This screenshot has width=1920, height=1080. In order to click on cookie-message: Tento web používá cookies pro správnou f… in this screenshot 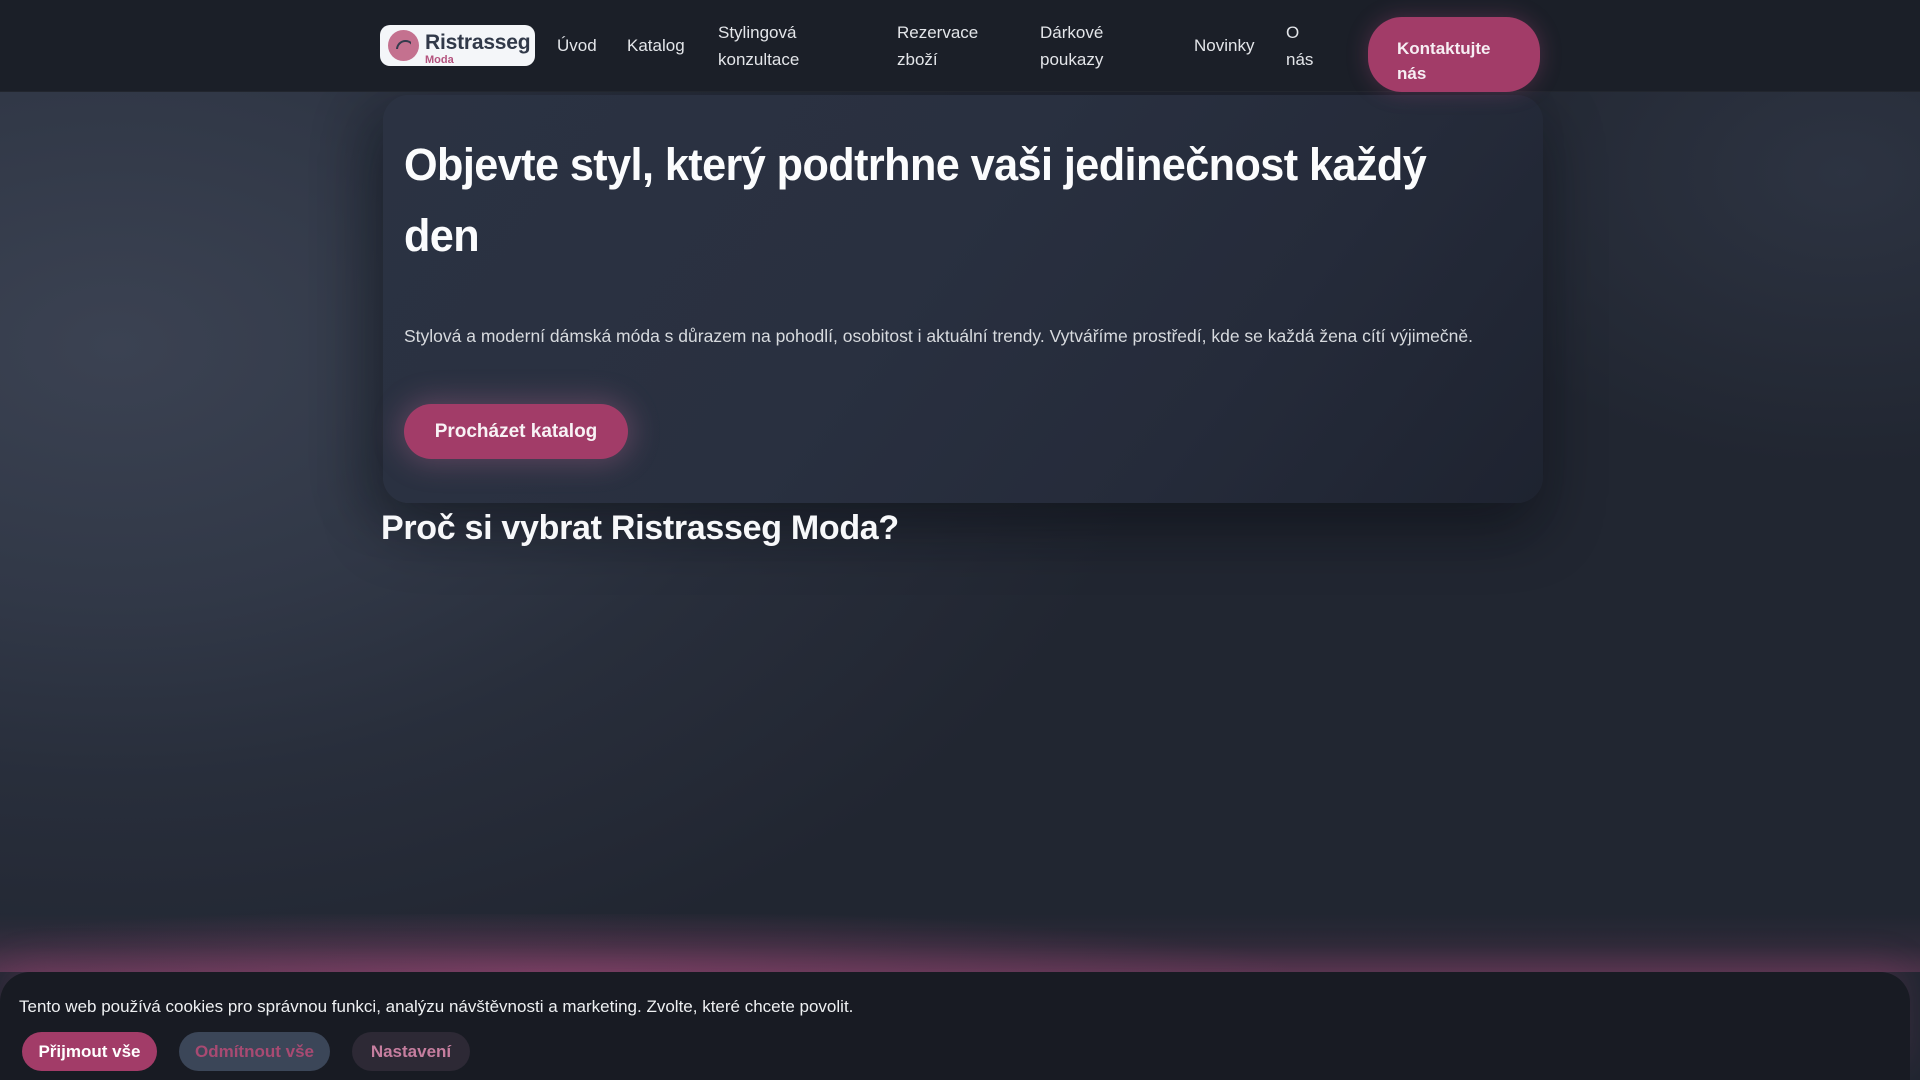, I will do `click(436, 1006)`.